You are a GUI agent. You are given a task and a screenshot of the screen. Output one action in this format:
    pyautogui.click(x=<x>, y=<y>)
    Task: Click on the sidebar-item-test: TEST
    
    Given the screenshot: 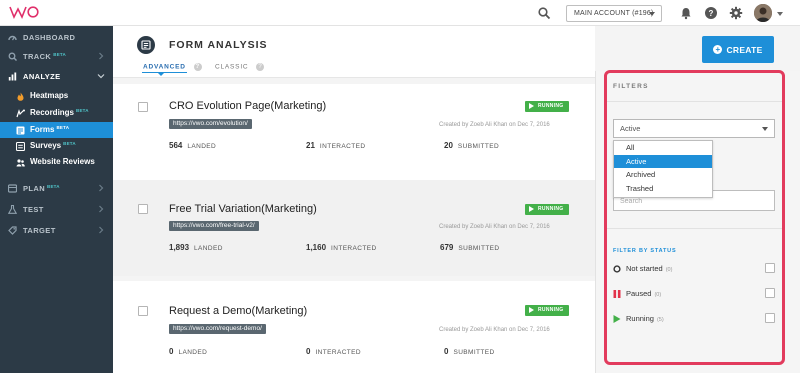 What is the action you would take?
    pyautogui.click(x=56, y=209)
    